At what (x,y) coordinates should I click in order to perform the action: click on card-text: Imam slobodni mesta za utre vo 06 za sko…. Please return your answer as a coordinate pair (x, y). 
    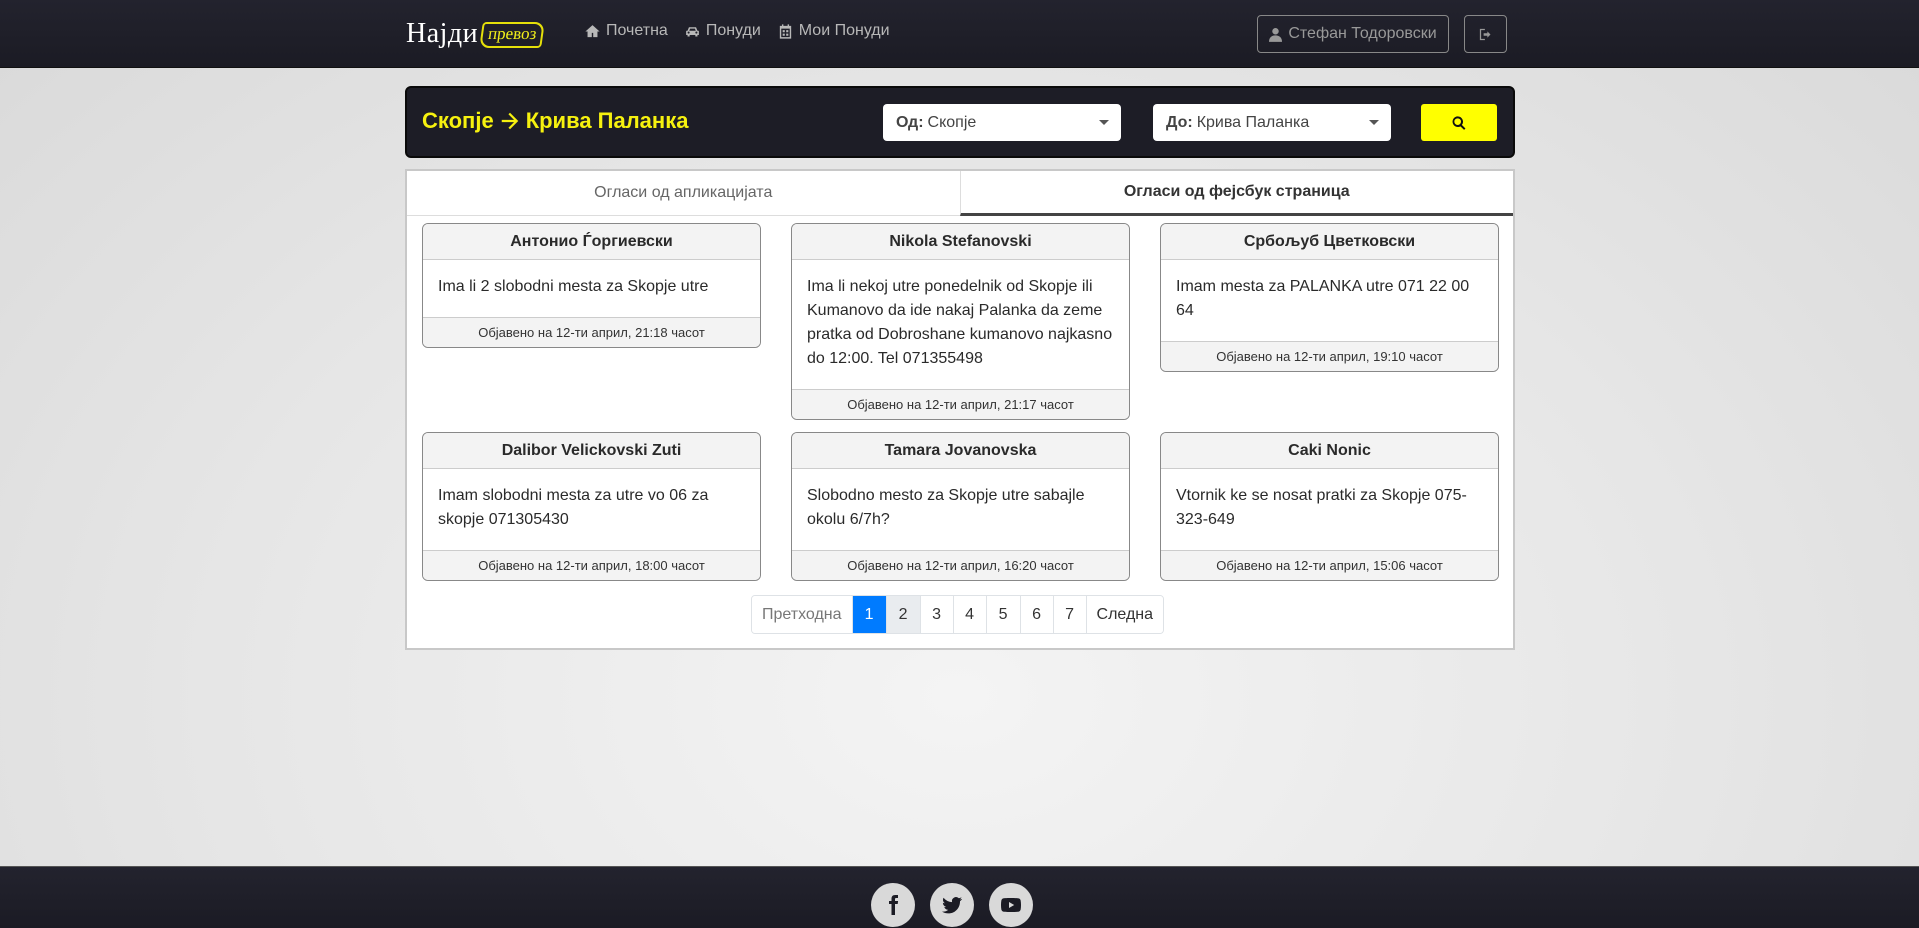
    Looking at the image, I should click on (573, 507).